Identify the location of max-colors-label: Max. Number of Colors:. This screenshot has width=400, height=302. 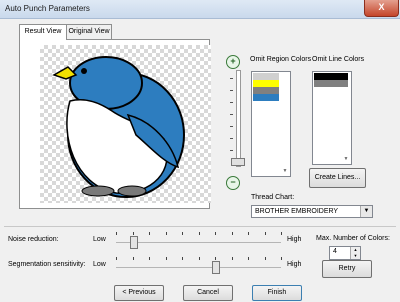
(353, 238).